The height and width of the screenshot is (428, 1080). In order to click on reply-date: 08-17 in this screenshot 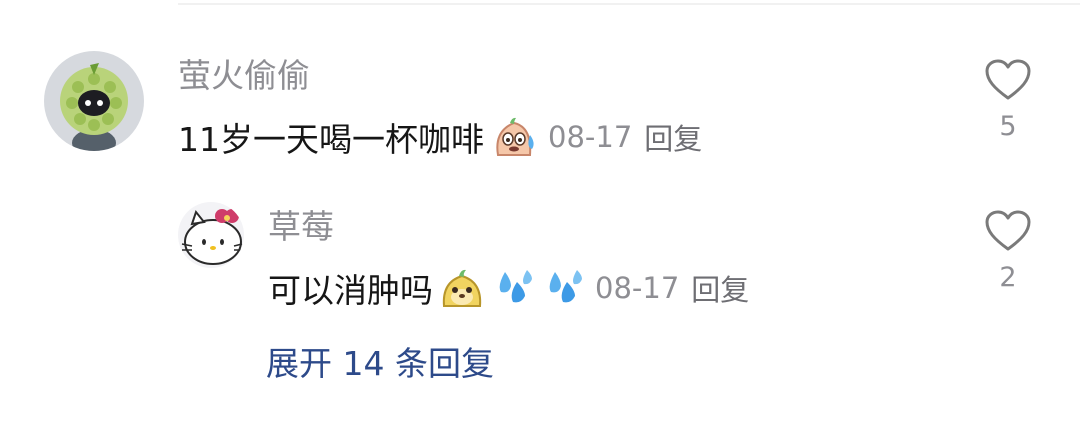, I will do `click(637, 288)`.